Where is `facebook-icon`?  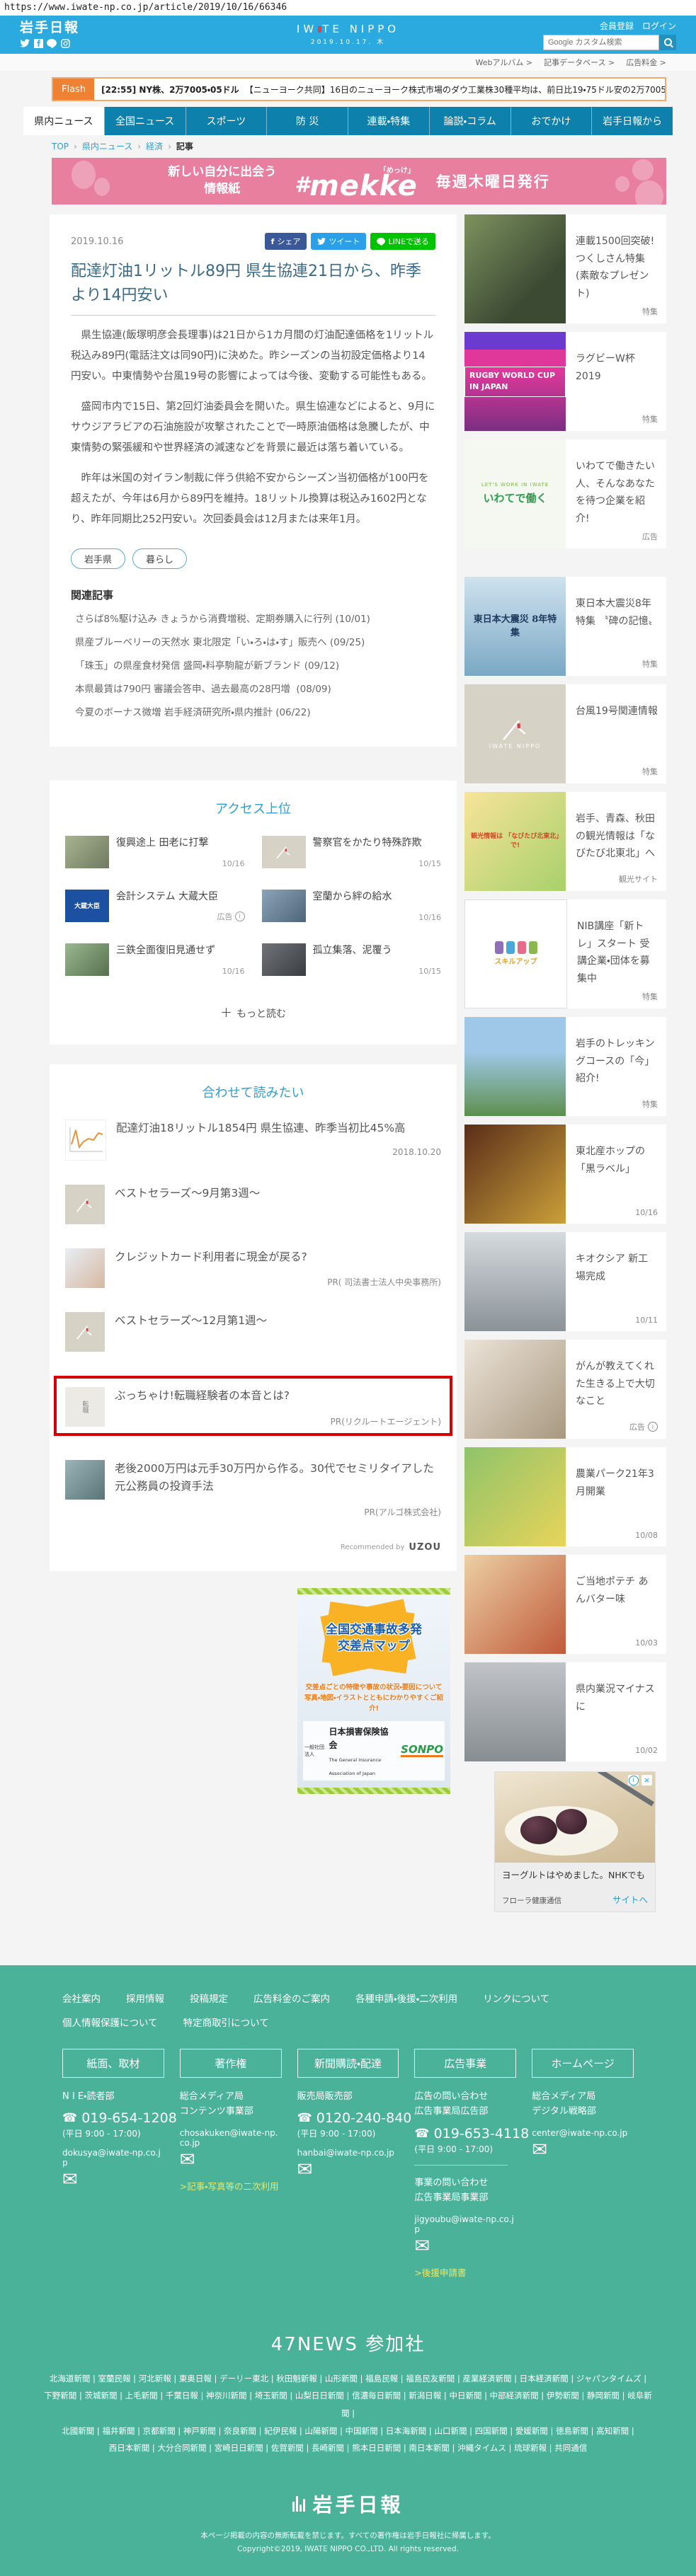 facebook-icon is located at coordinates (38, 43).